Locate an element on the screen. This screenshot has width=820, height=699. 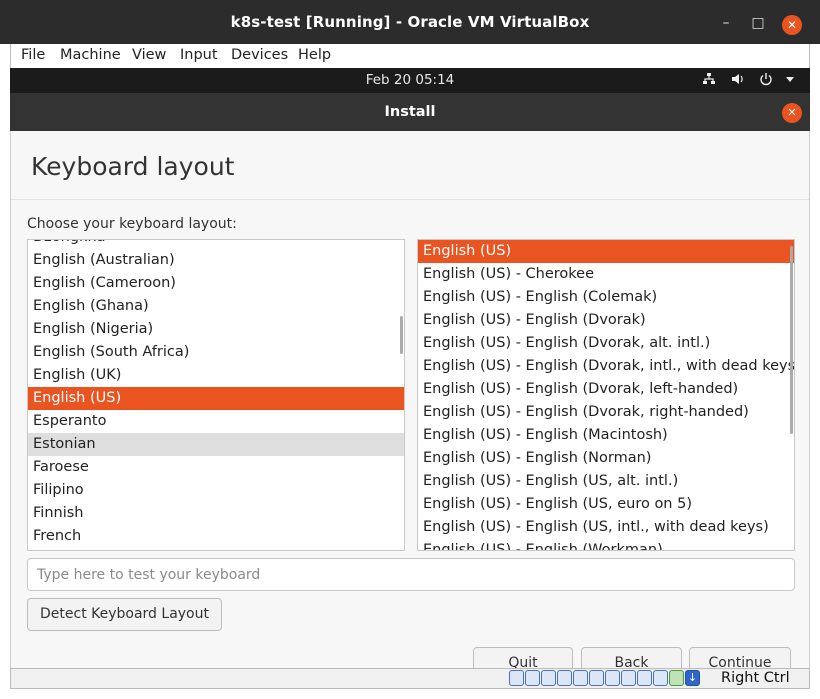
variant-list-item: English (US) - Cherokee is located at coordinates (606, 274).